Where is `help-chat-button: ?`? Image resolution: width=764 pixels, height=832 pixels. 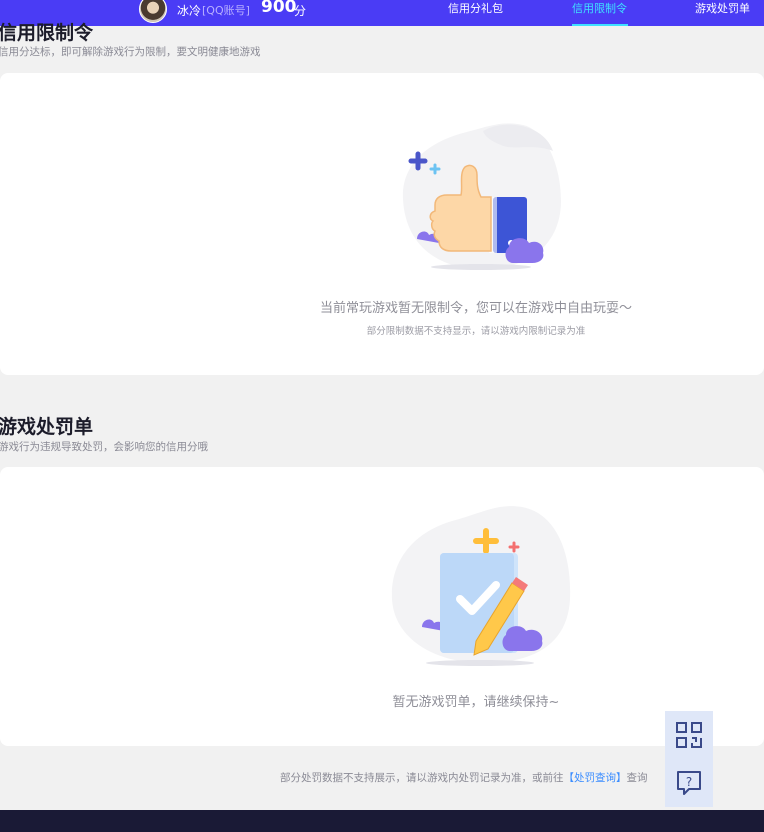 help-chat-button: ? is located at coordinates (689, 783).